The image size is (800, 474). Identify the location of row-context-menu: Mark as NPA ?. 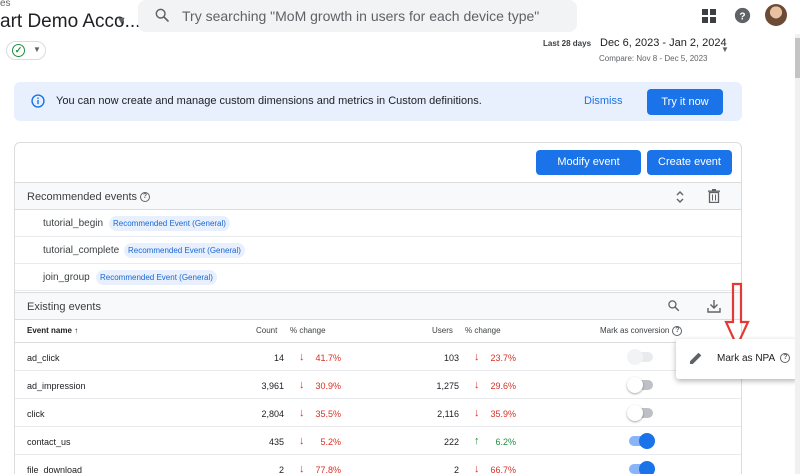
(737, 359).